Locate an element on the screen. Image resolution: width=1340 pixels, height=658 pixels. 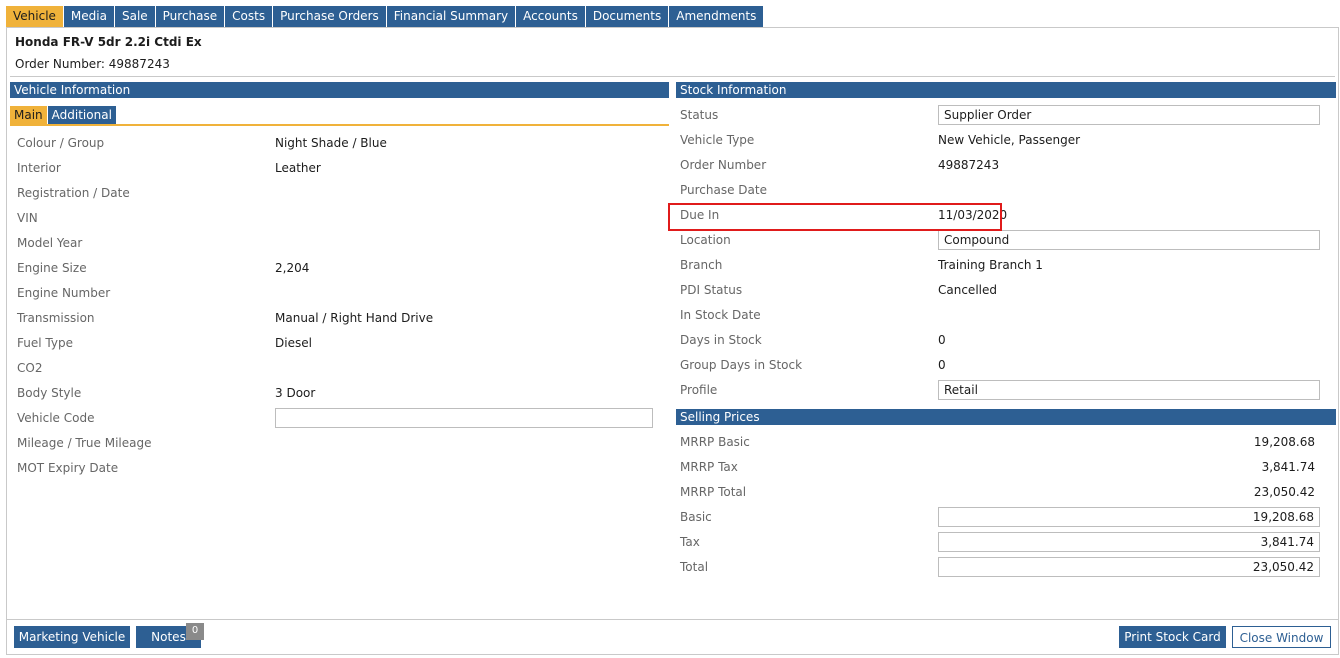
total-price-input: 23,050.42 is located at coordinates (1129, 567).